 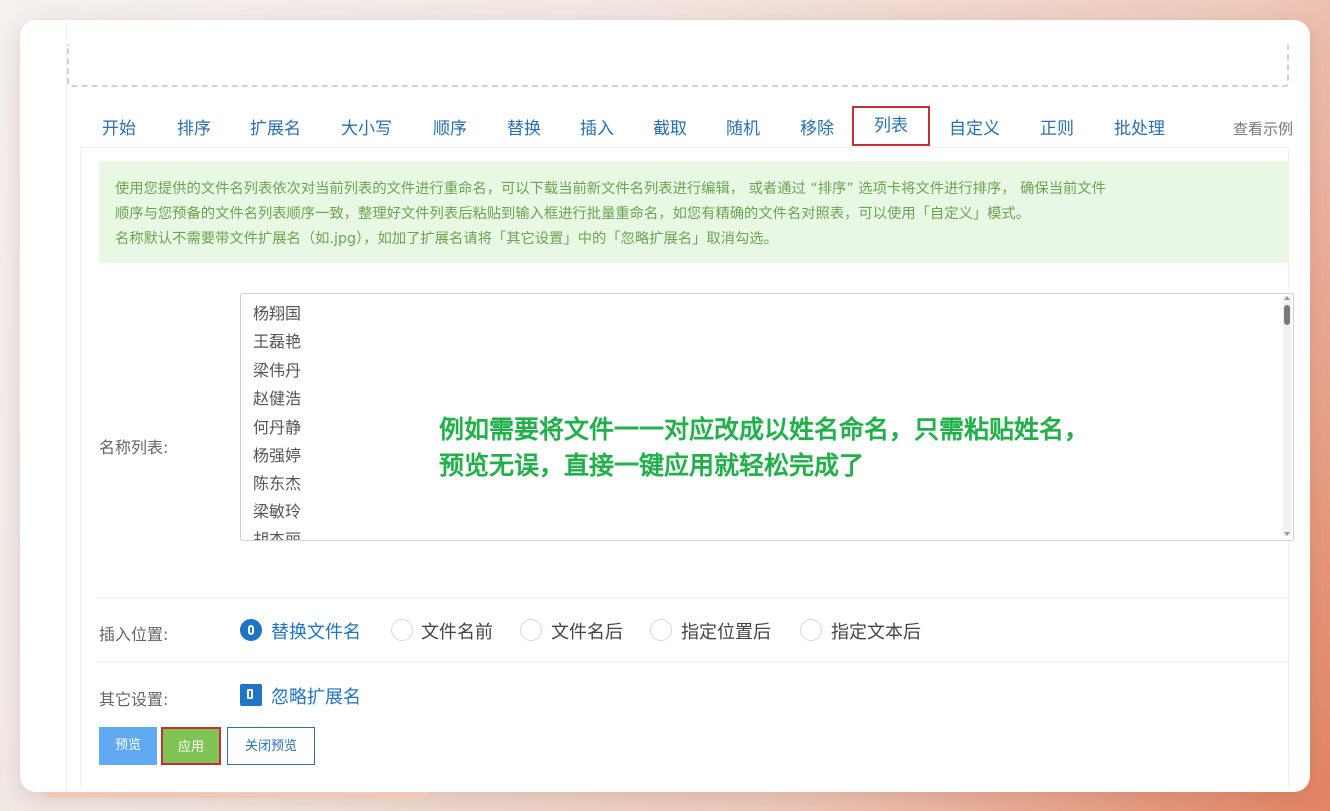 I want to click on option-label: 指定文本后, so click(x=876, y=631).